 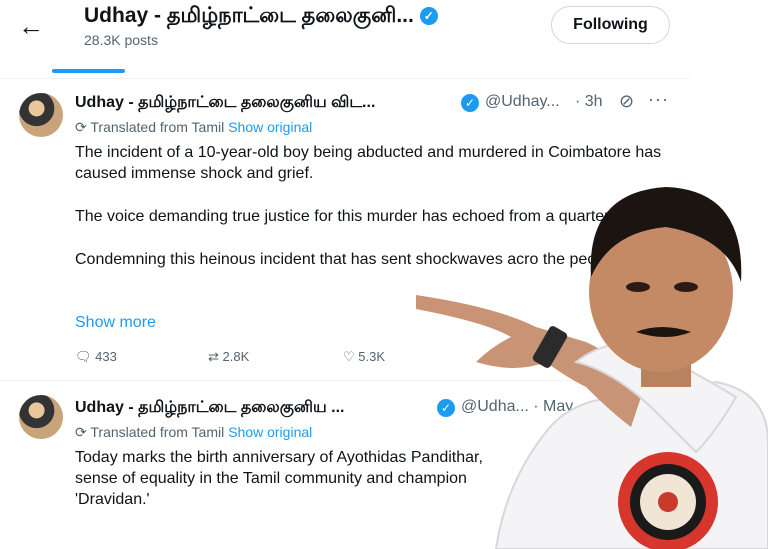 What do you see at coordinates (236, 356) in the screenshot?
I see `repost-count: 2.8K` at bounding box center [236, 356].